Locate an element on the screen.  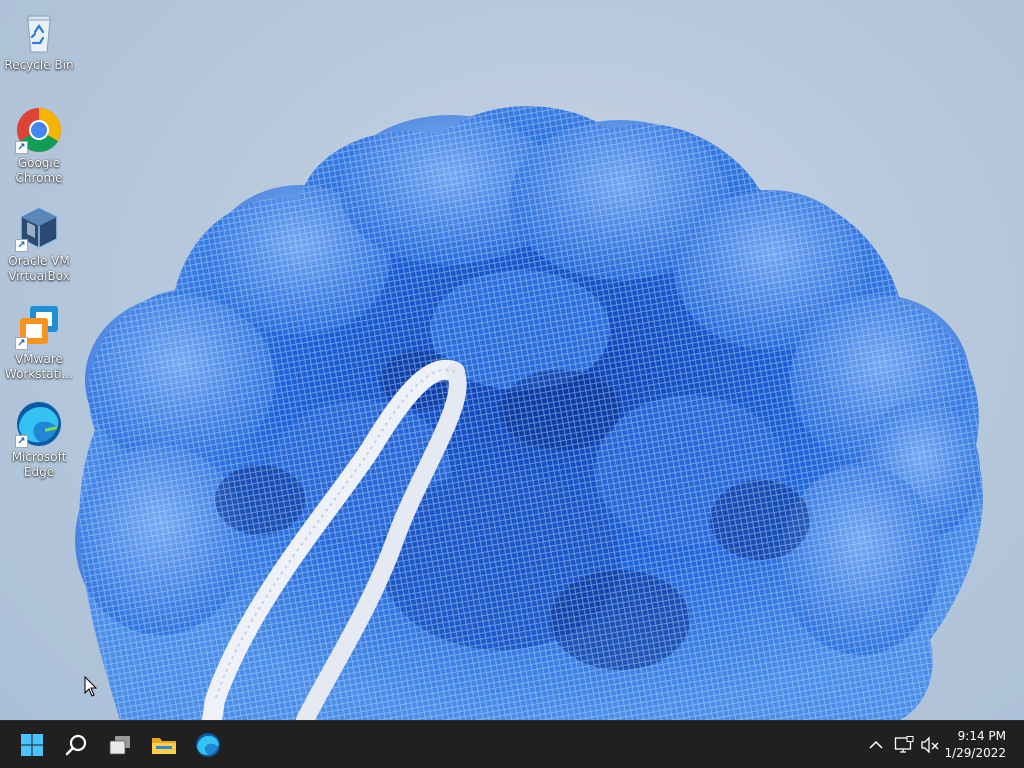
task-view-button is located at coordinates (120, 745).